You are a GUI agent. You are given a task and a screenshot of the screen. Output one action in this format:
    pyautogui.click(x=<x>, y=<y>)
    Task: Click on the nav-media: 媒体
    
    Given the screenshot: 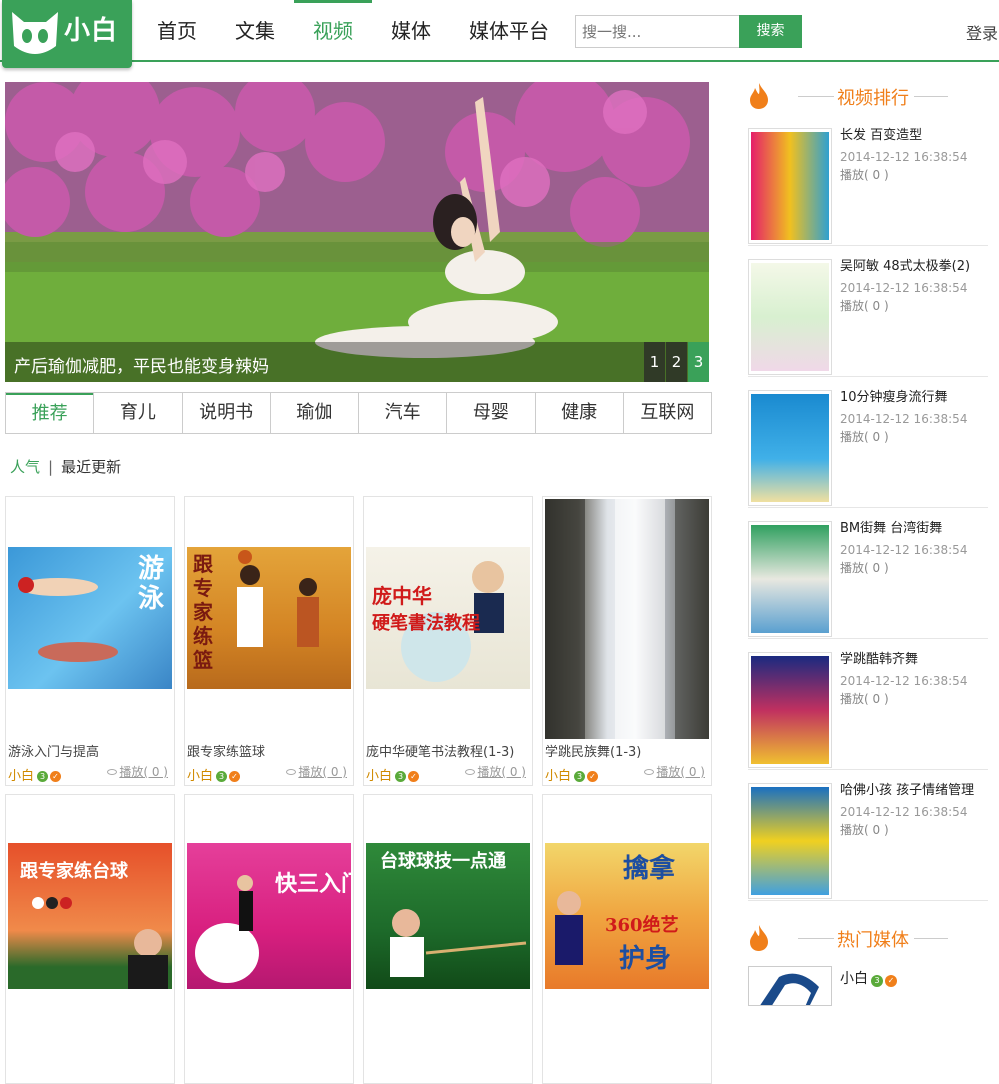 What is the action you would take?
    pyautogui.click(x=411, y=30)
    